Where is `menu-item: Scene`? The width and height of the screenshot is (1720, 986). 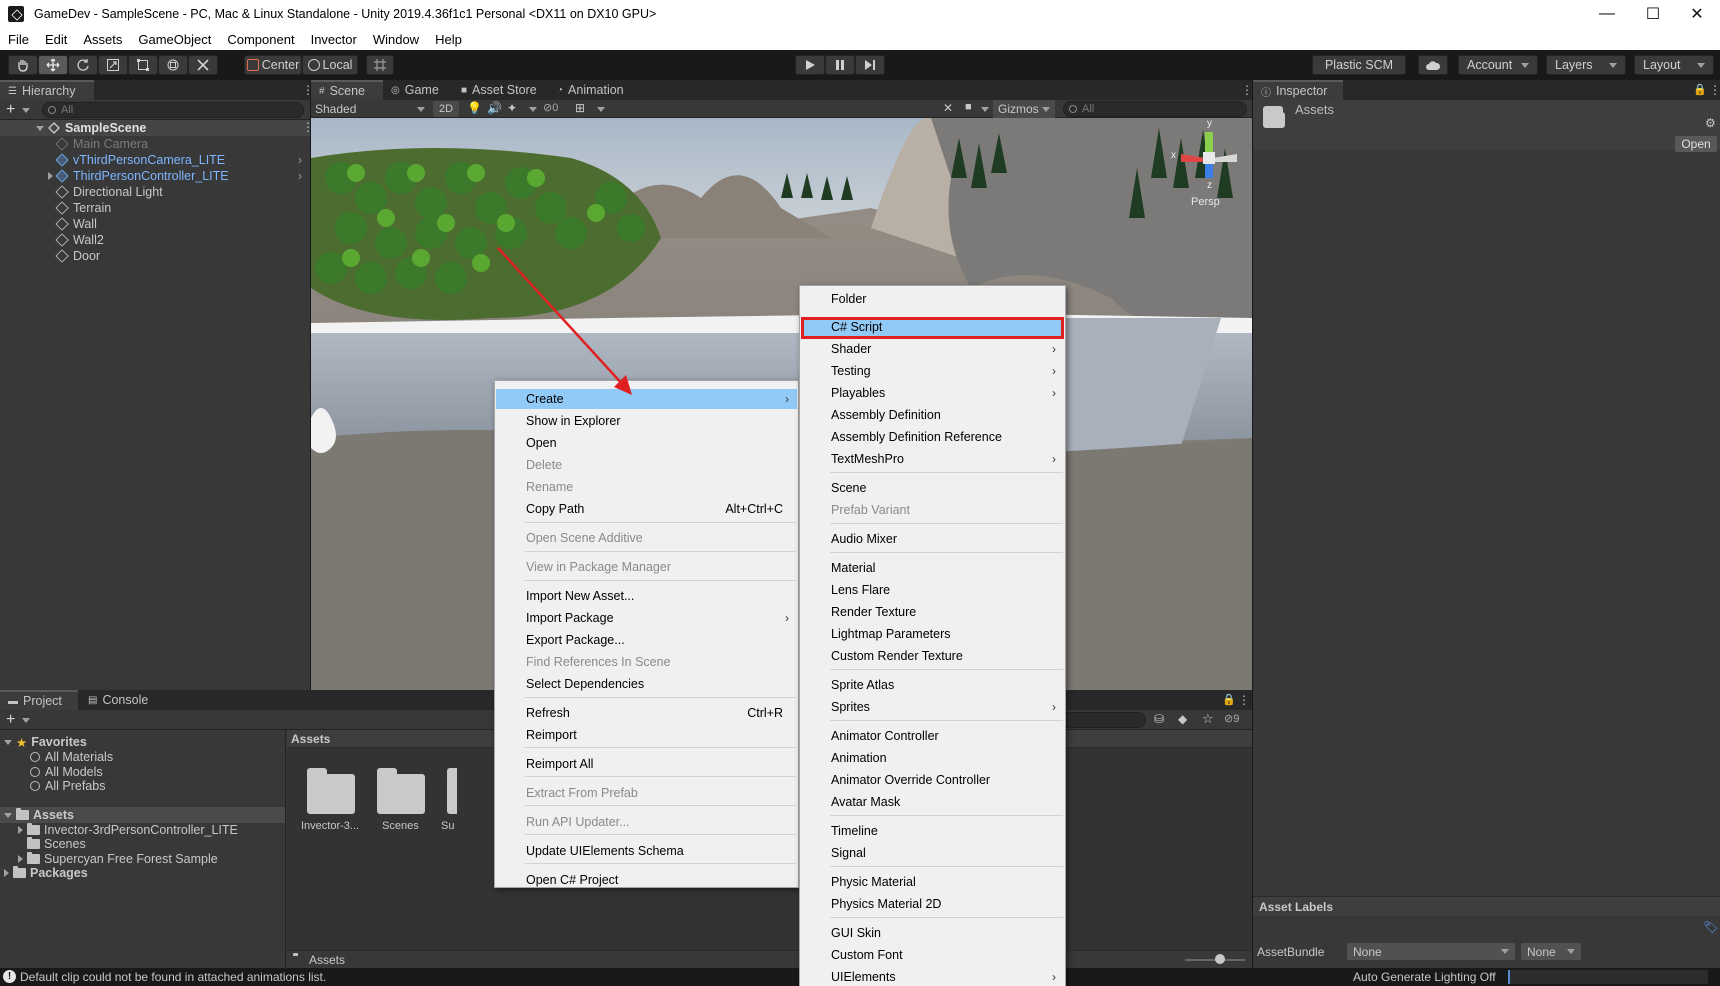
menu-item: Scene is located at coordinates (932, 488).